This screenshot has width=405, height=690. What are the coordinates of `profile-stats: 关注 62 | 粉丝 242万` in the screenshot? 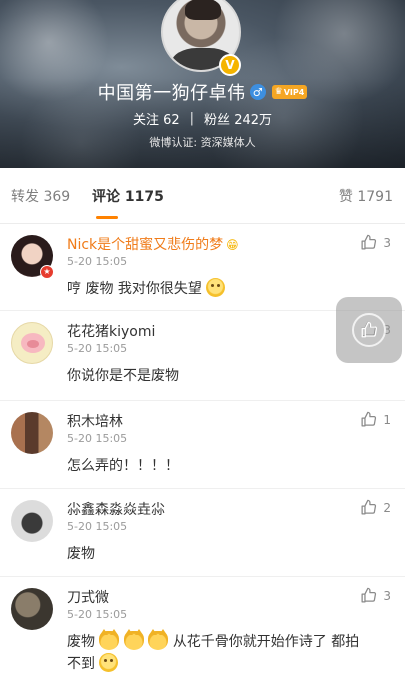 It's located at (202, 118).